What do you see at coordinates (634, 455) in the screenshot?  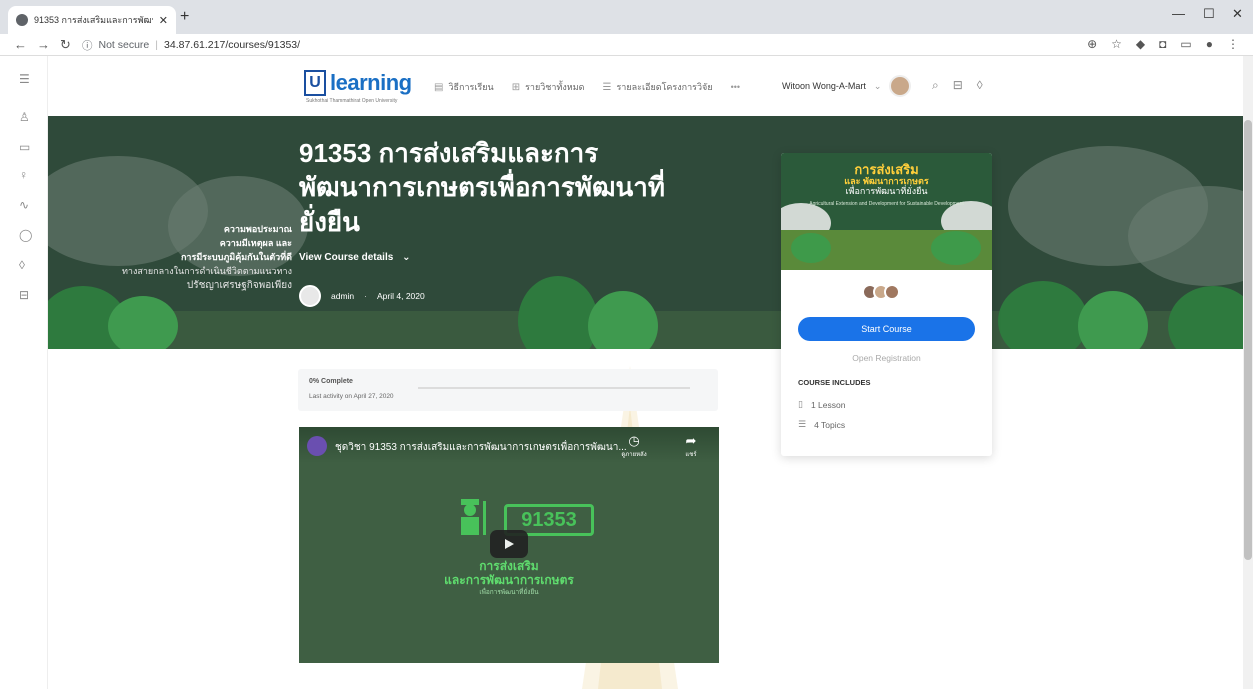 I see `watch-later-label: ดูภายหลัง` at bounding box center [634, 455].